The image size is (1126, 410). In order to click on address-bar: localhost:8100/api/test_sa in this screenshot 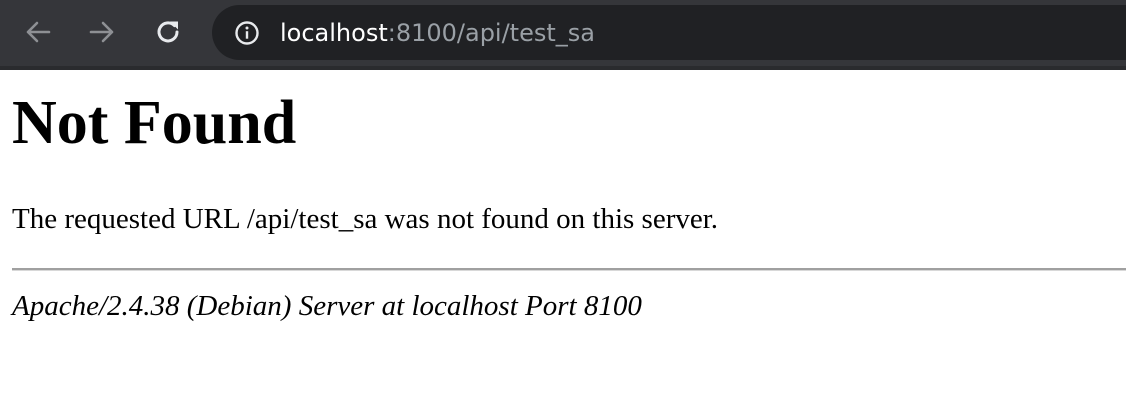, I will do `click(669, 32)`.